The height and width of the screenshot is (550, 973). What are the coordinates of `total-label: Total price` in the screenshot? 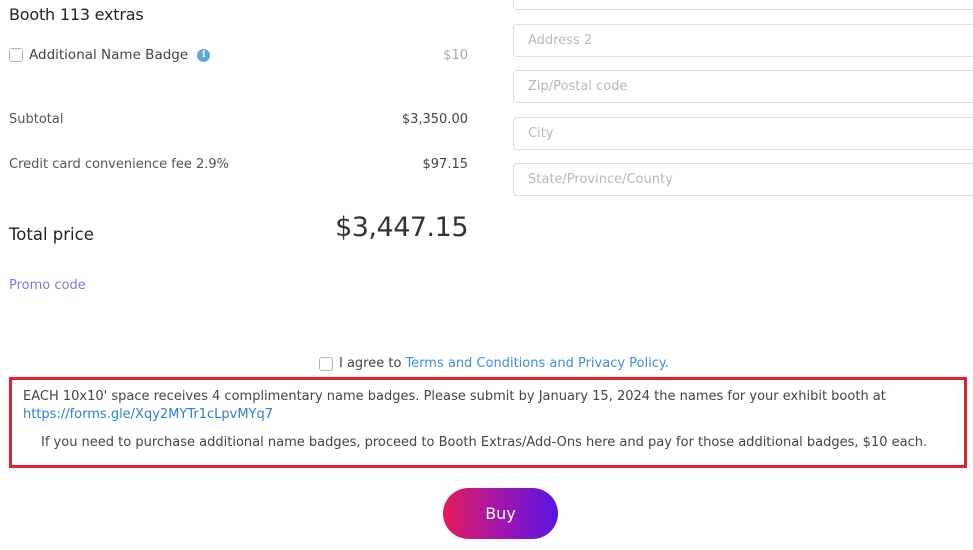 It's located at (51, 234).